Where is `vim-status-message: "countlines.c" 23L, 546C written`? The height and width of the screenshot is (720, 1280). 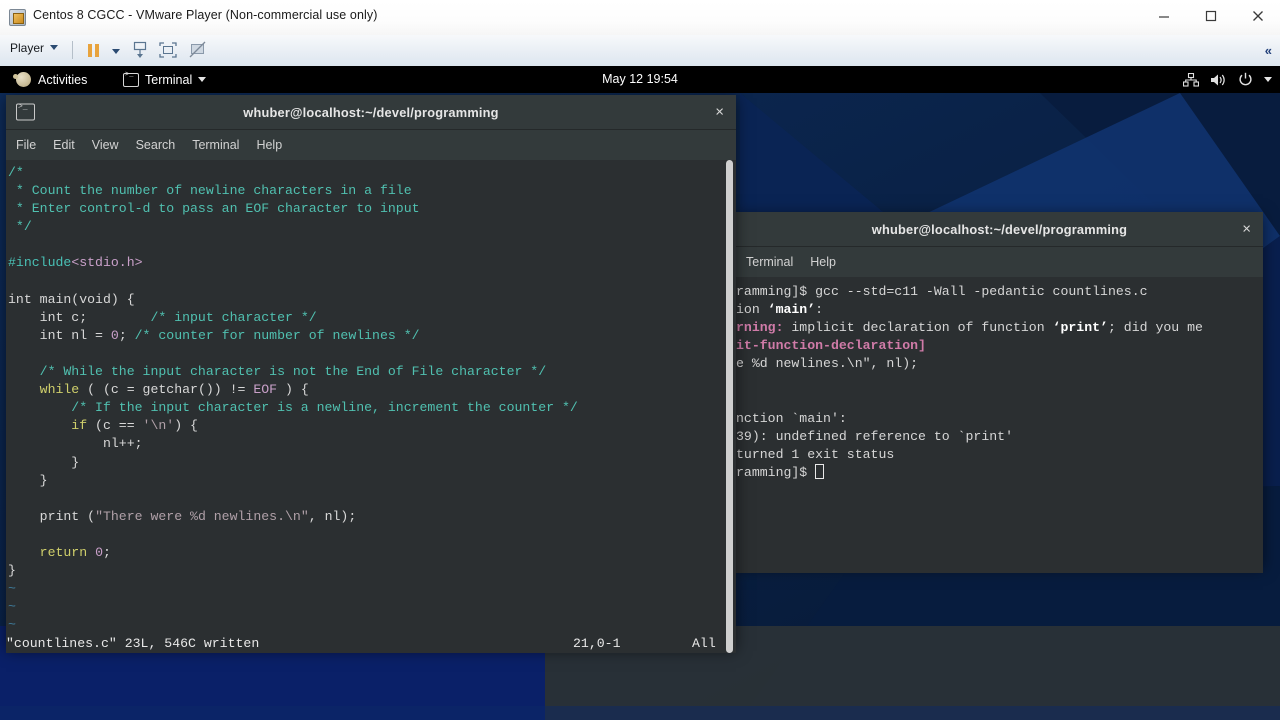 vim-status-message: "countlines.c" 23L, 546C written is located at coordinates (133, 643).